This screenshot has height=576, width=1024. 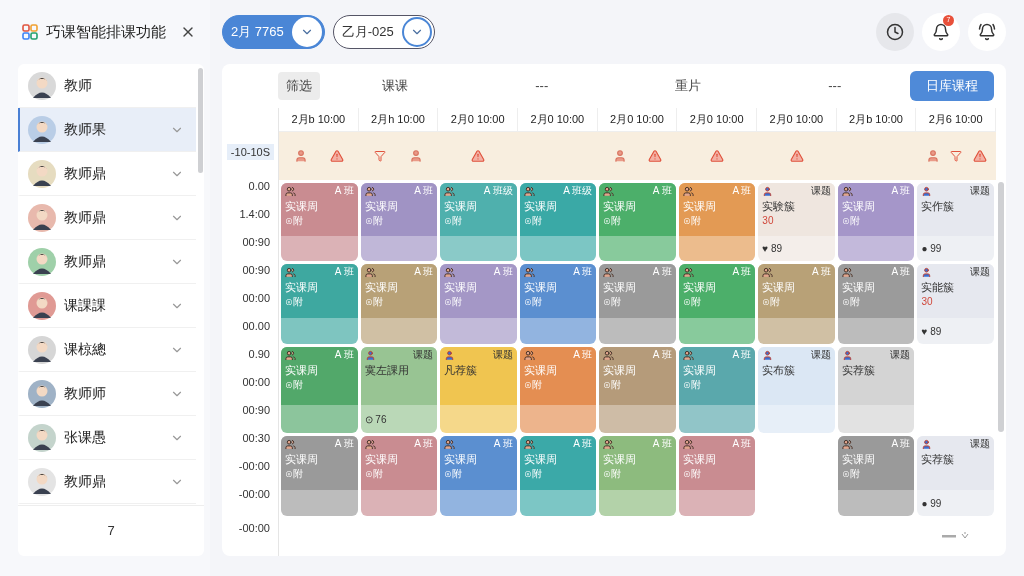 I want to click on class-title: 寞左課用, so click(x=387, y=370).